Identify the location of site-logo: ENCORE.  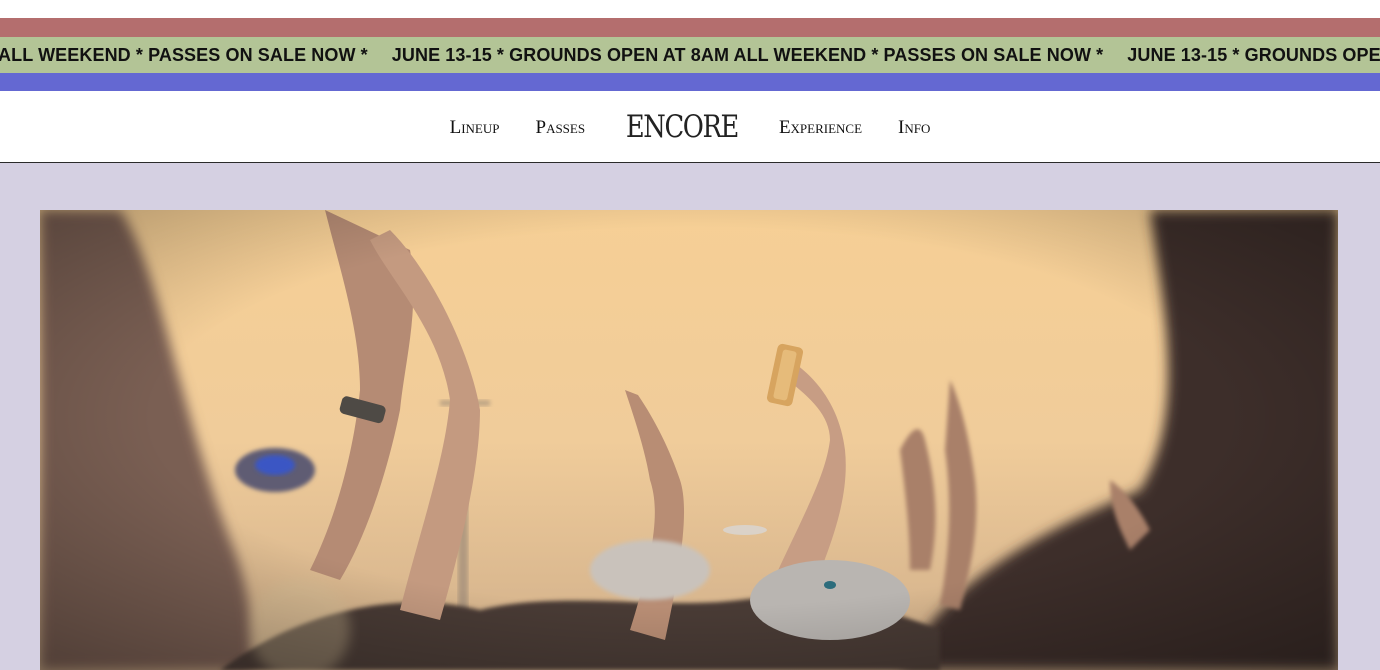
(682, 126).